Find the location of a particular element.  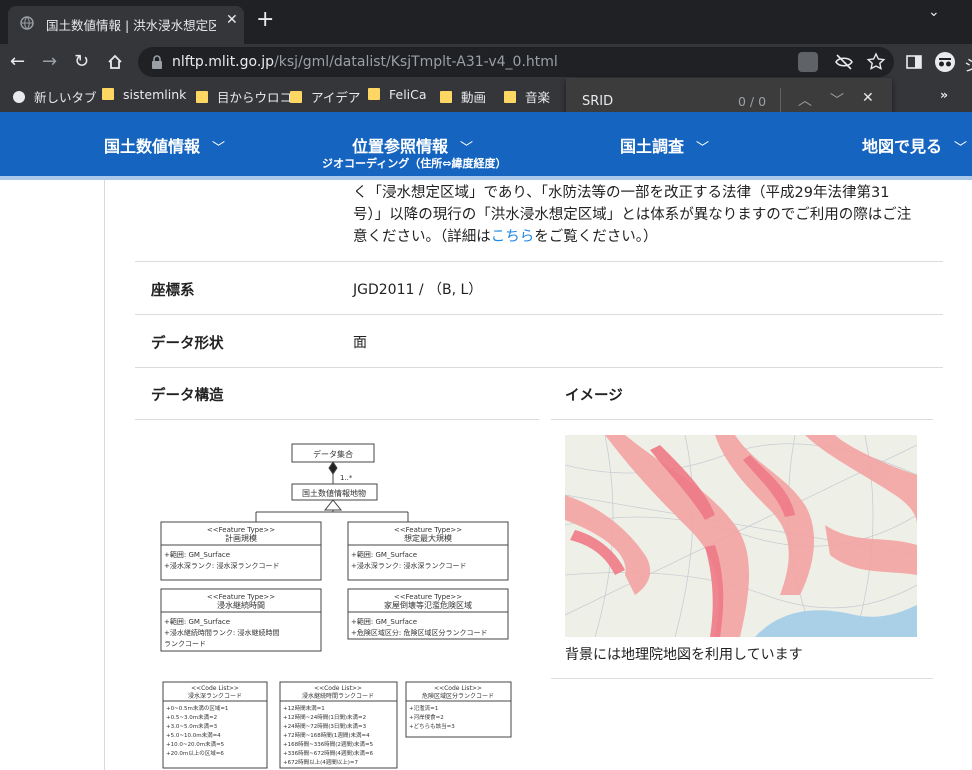

side-panel-icon is located at coordinates (914, 62).